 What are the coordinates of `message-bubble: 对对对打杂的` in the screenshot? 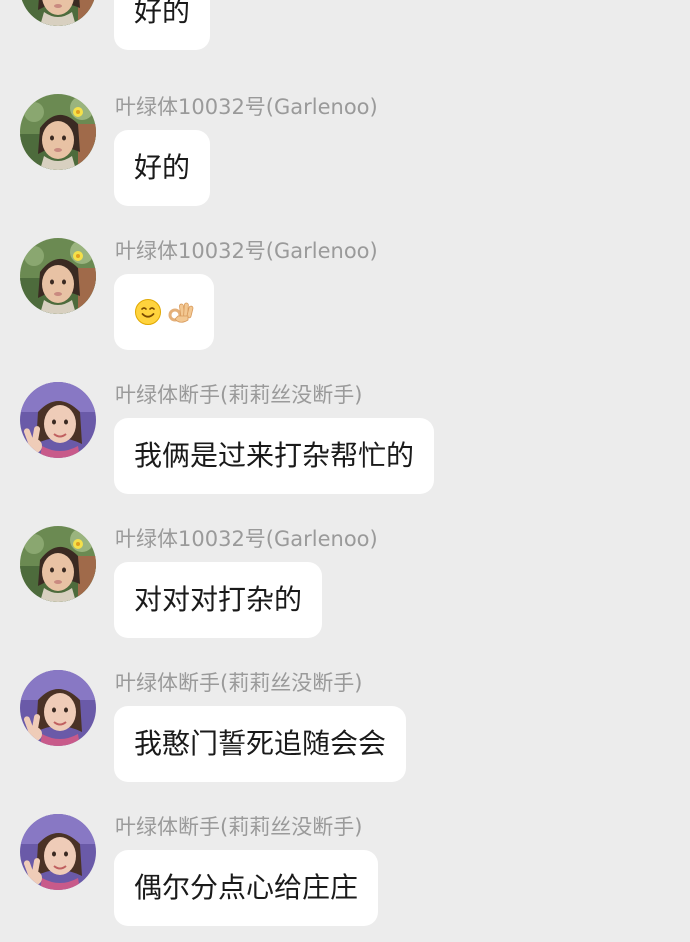 It's located at (218, 600).